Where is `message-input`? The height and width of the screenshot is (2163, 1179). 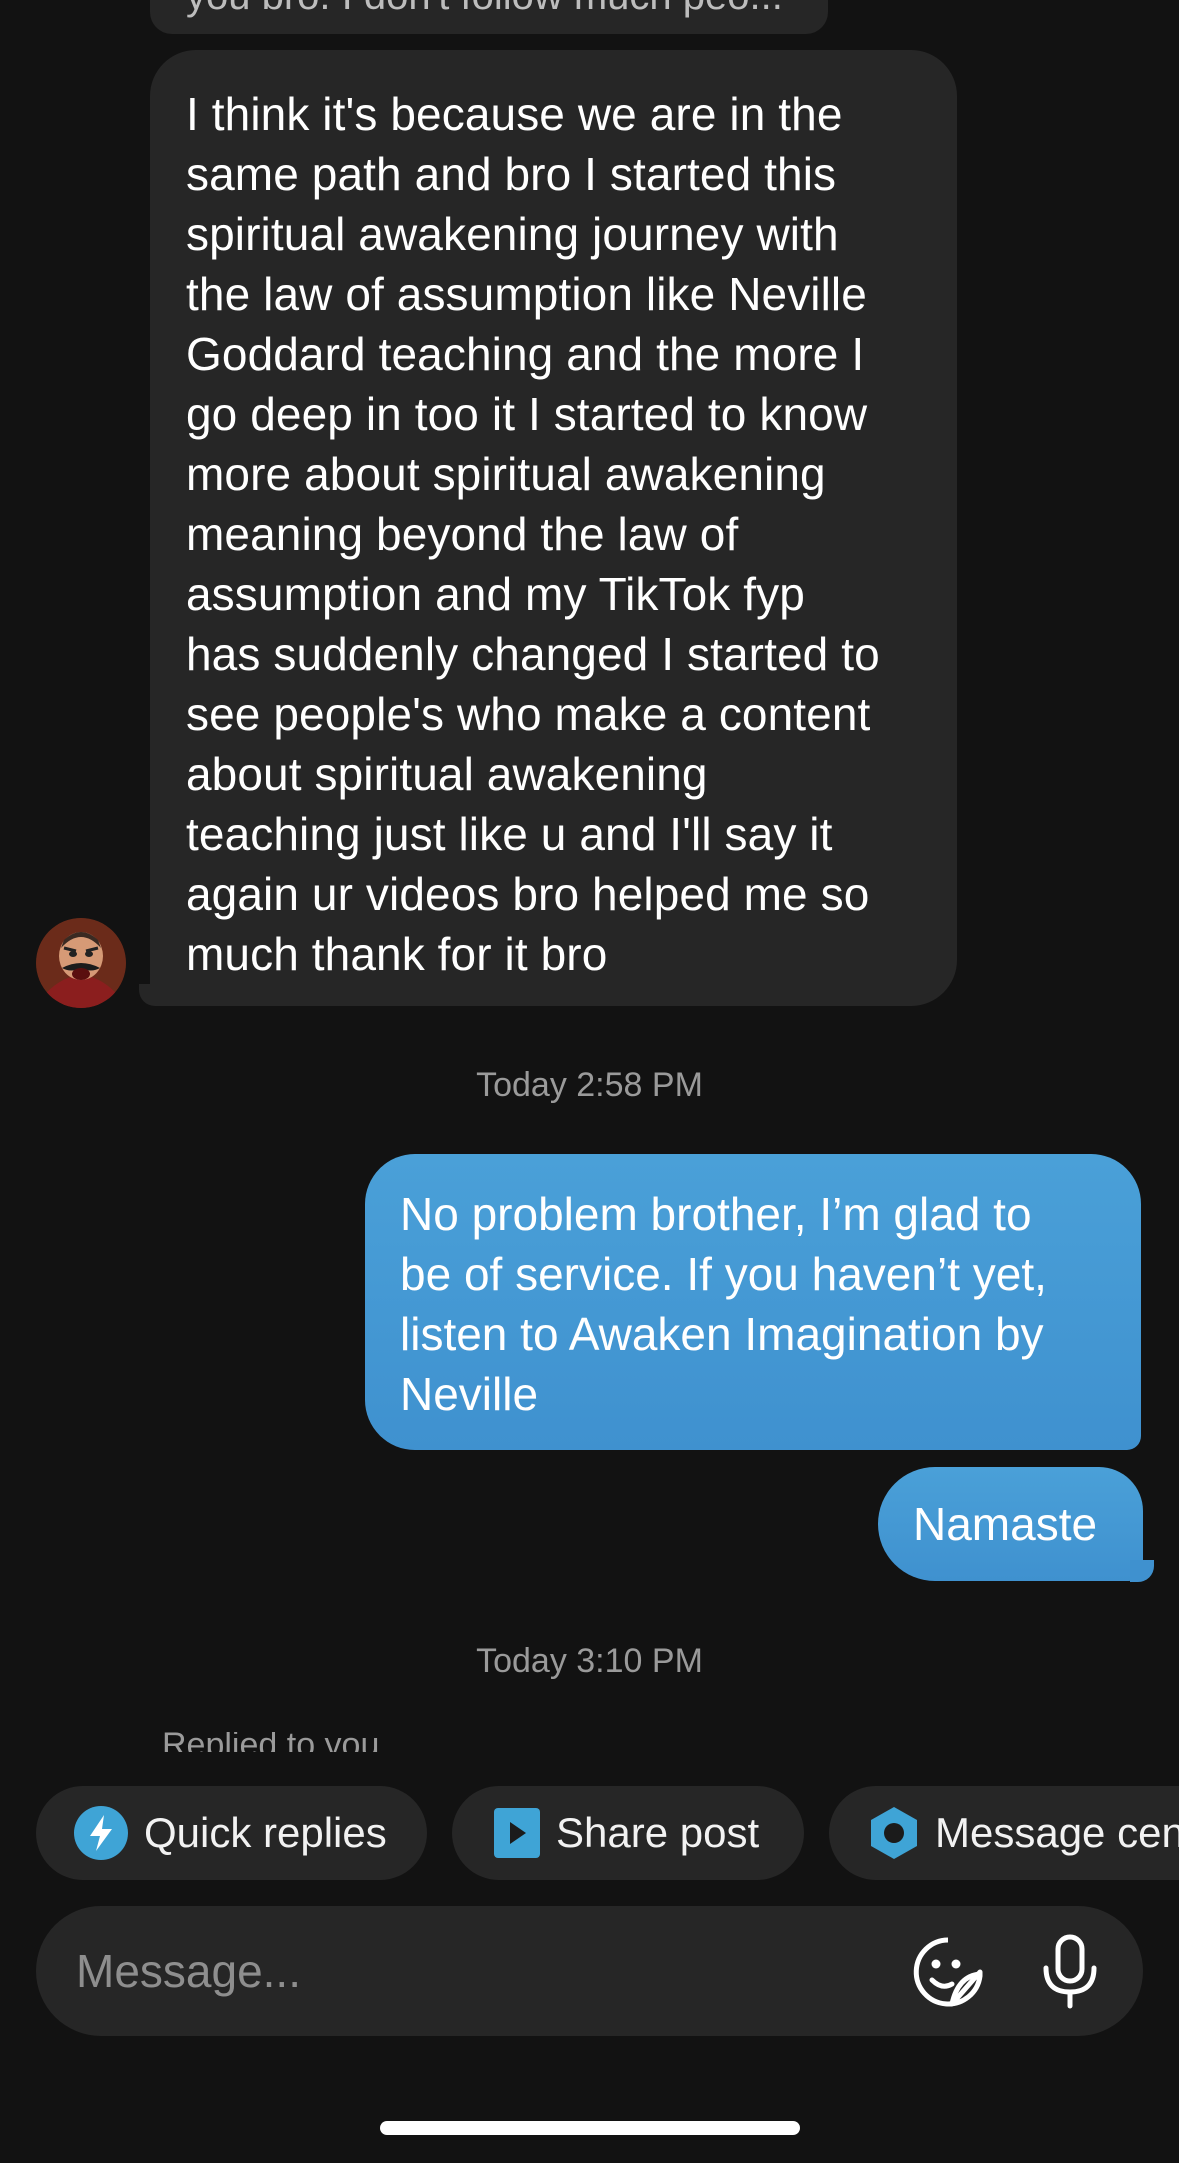 message-input is located at coordinates (476, 1971).